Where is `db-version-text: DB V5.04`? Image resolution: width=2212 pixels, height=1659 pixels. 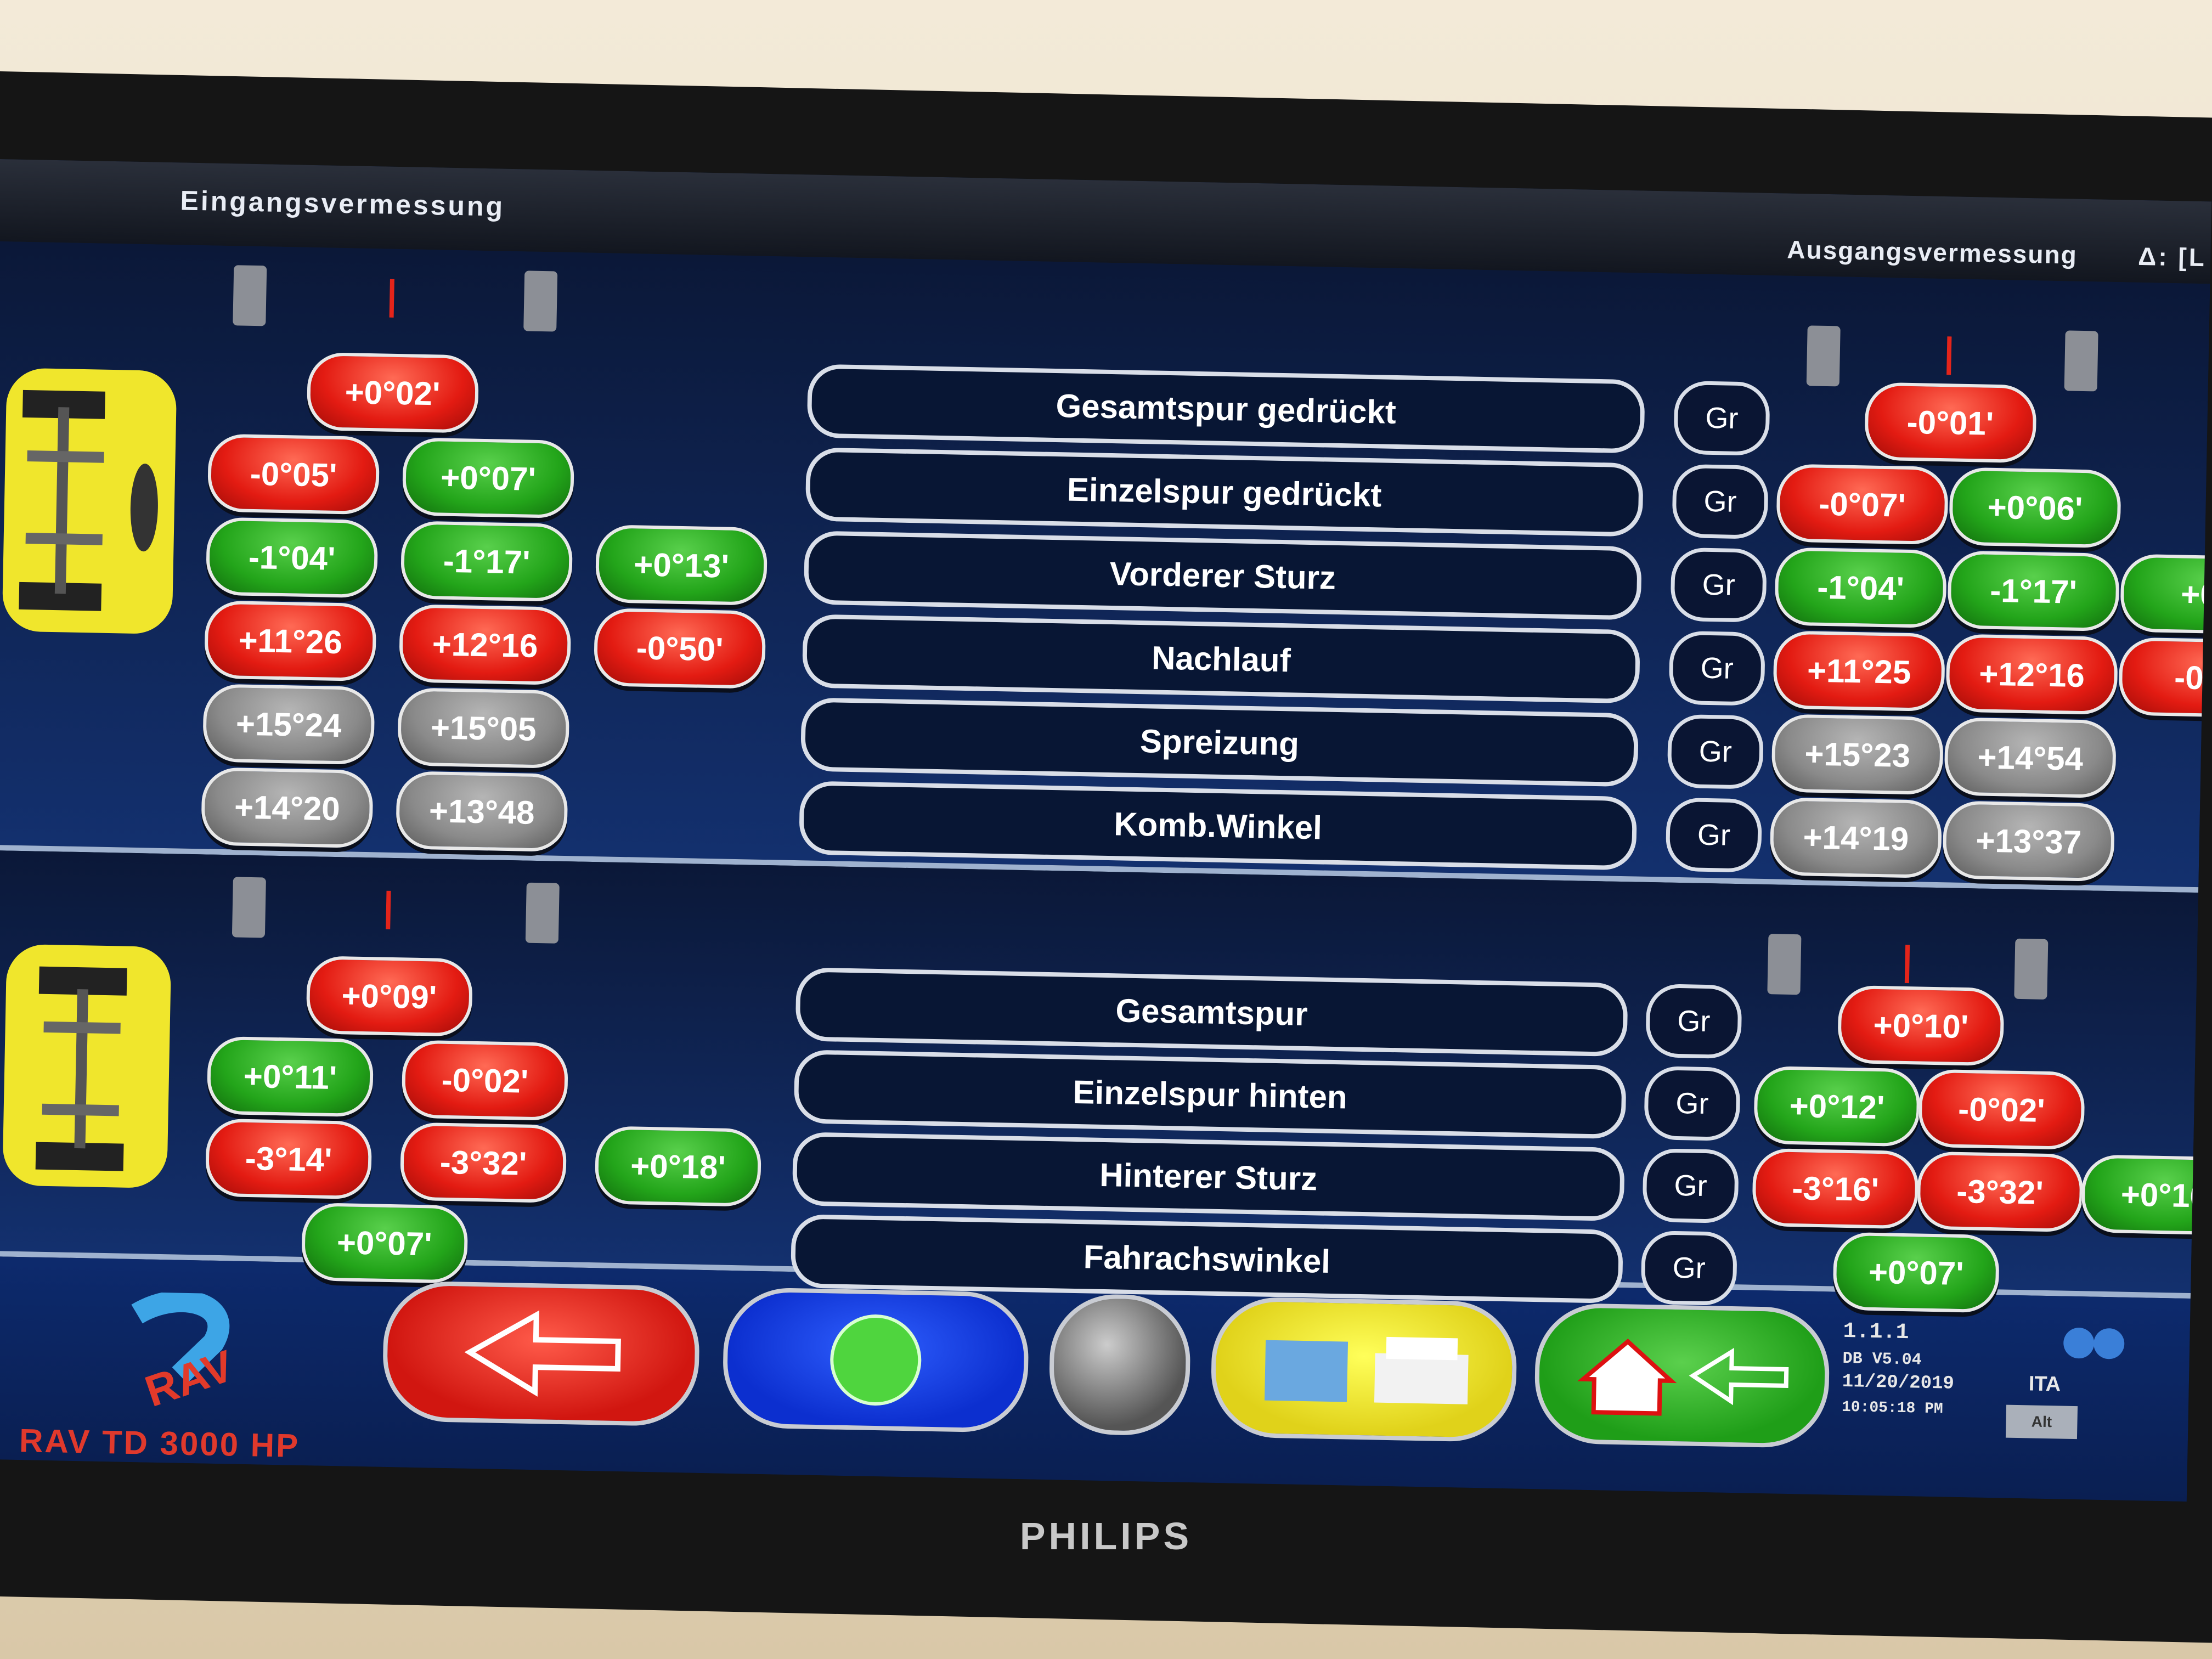
db-version-text: DB V5.04 is located at coordinates (1882, 1359).